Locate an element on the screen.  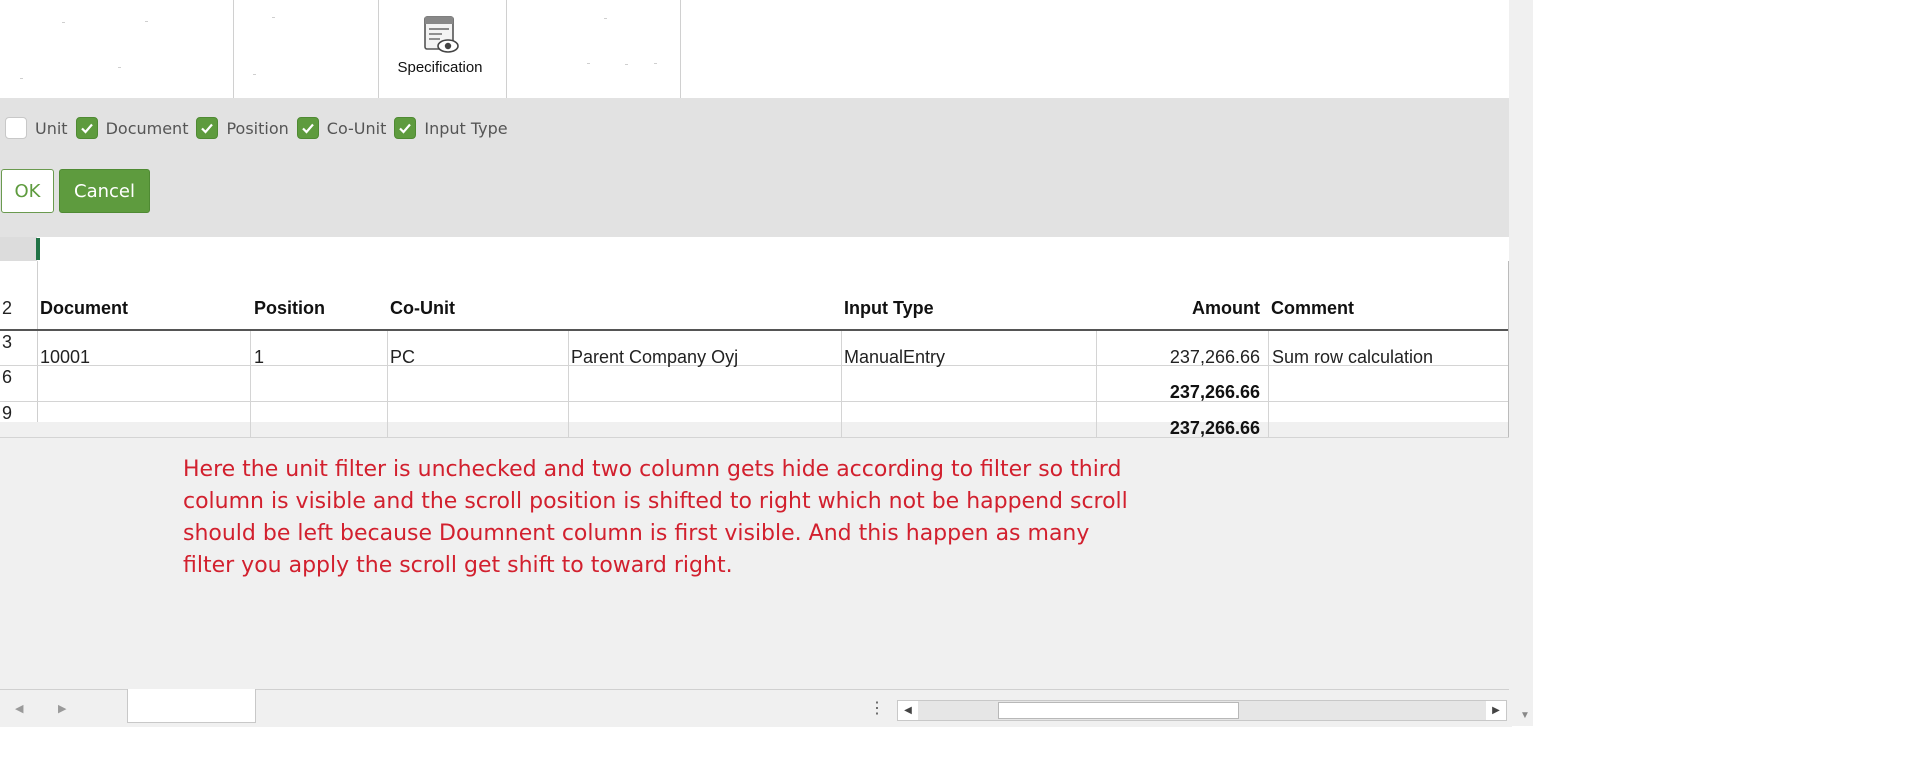
row-header-divider is located at coordinates (37, 341).